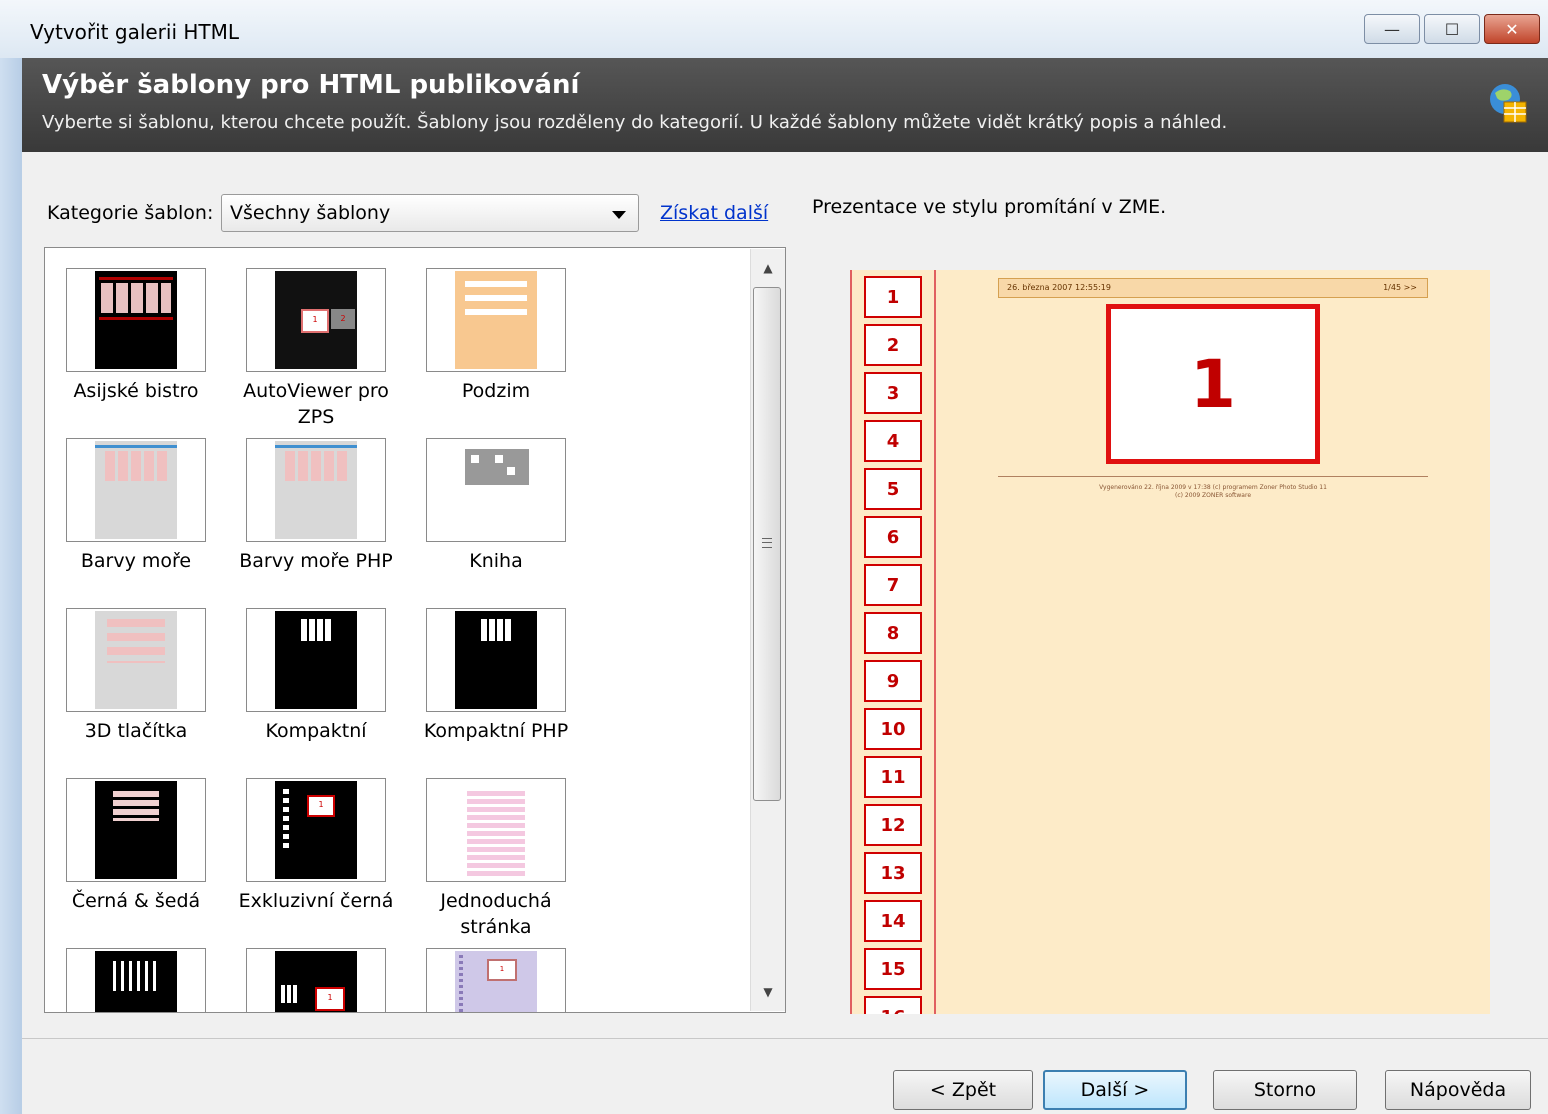 The height and width of the screenshot is (1114, 1548). What do you see at coordinates (1458, 1090) in the screenshot?
I see `help-button: Nápověda` at bounding box center [1458, 1090].